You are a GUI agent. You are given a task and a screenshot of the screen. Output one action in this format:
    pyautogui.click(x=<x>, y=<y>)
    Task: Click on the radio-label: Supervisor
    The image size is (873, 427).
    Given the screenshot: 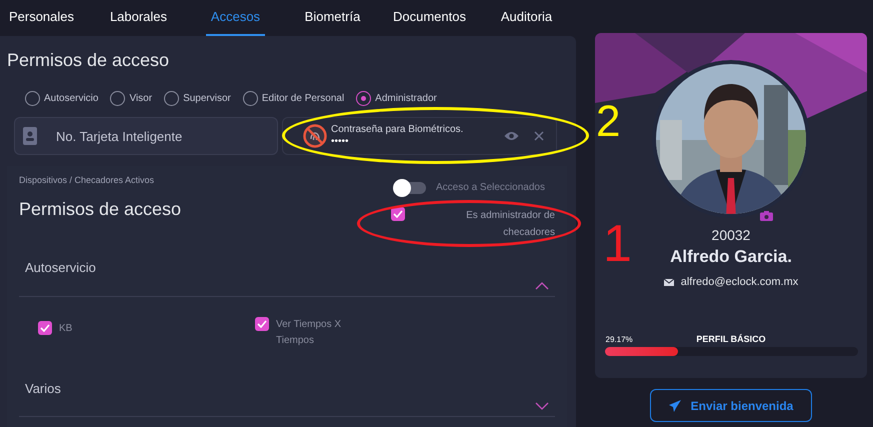 What is the action you would take?
    pyautogui.click(x=207, y=99)
    